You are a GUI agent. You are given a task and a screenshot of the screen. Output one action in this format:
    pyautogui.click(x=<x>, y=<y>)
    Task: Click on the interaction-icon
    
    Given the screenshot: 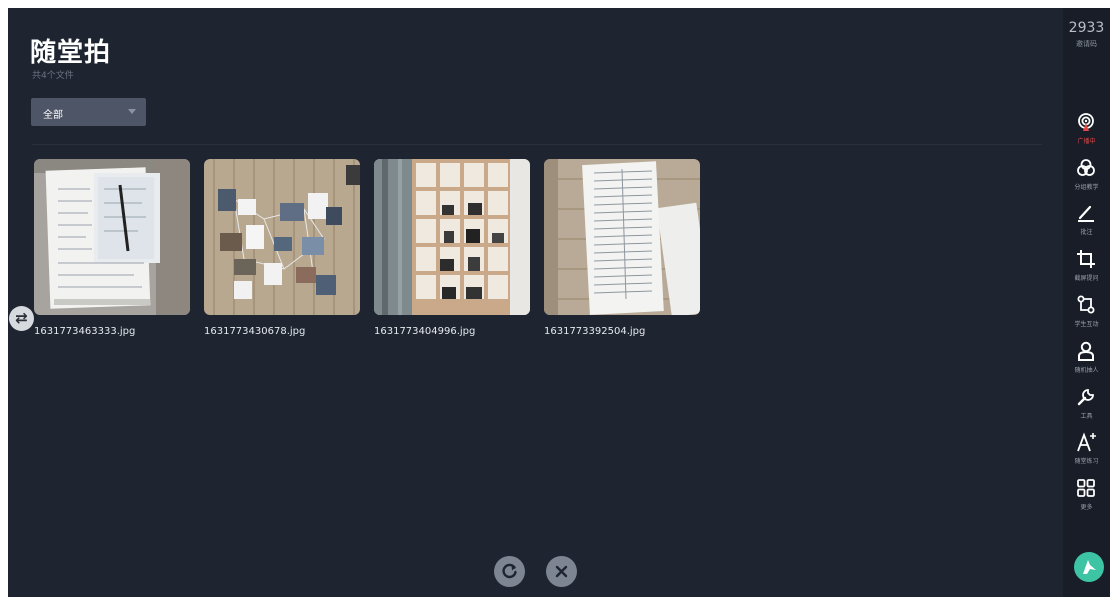 What is the action you would take?
    pyautogui.click(x=1086, y=304)
    